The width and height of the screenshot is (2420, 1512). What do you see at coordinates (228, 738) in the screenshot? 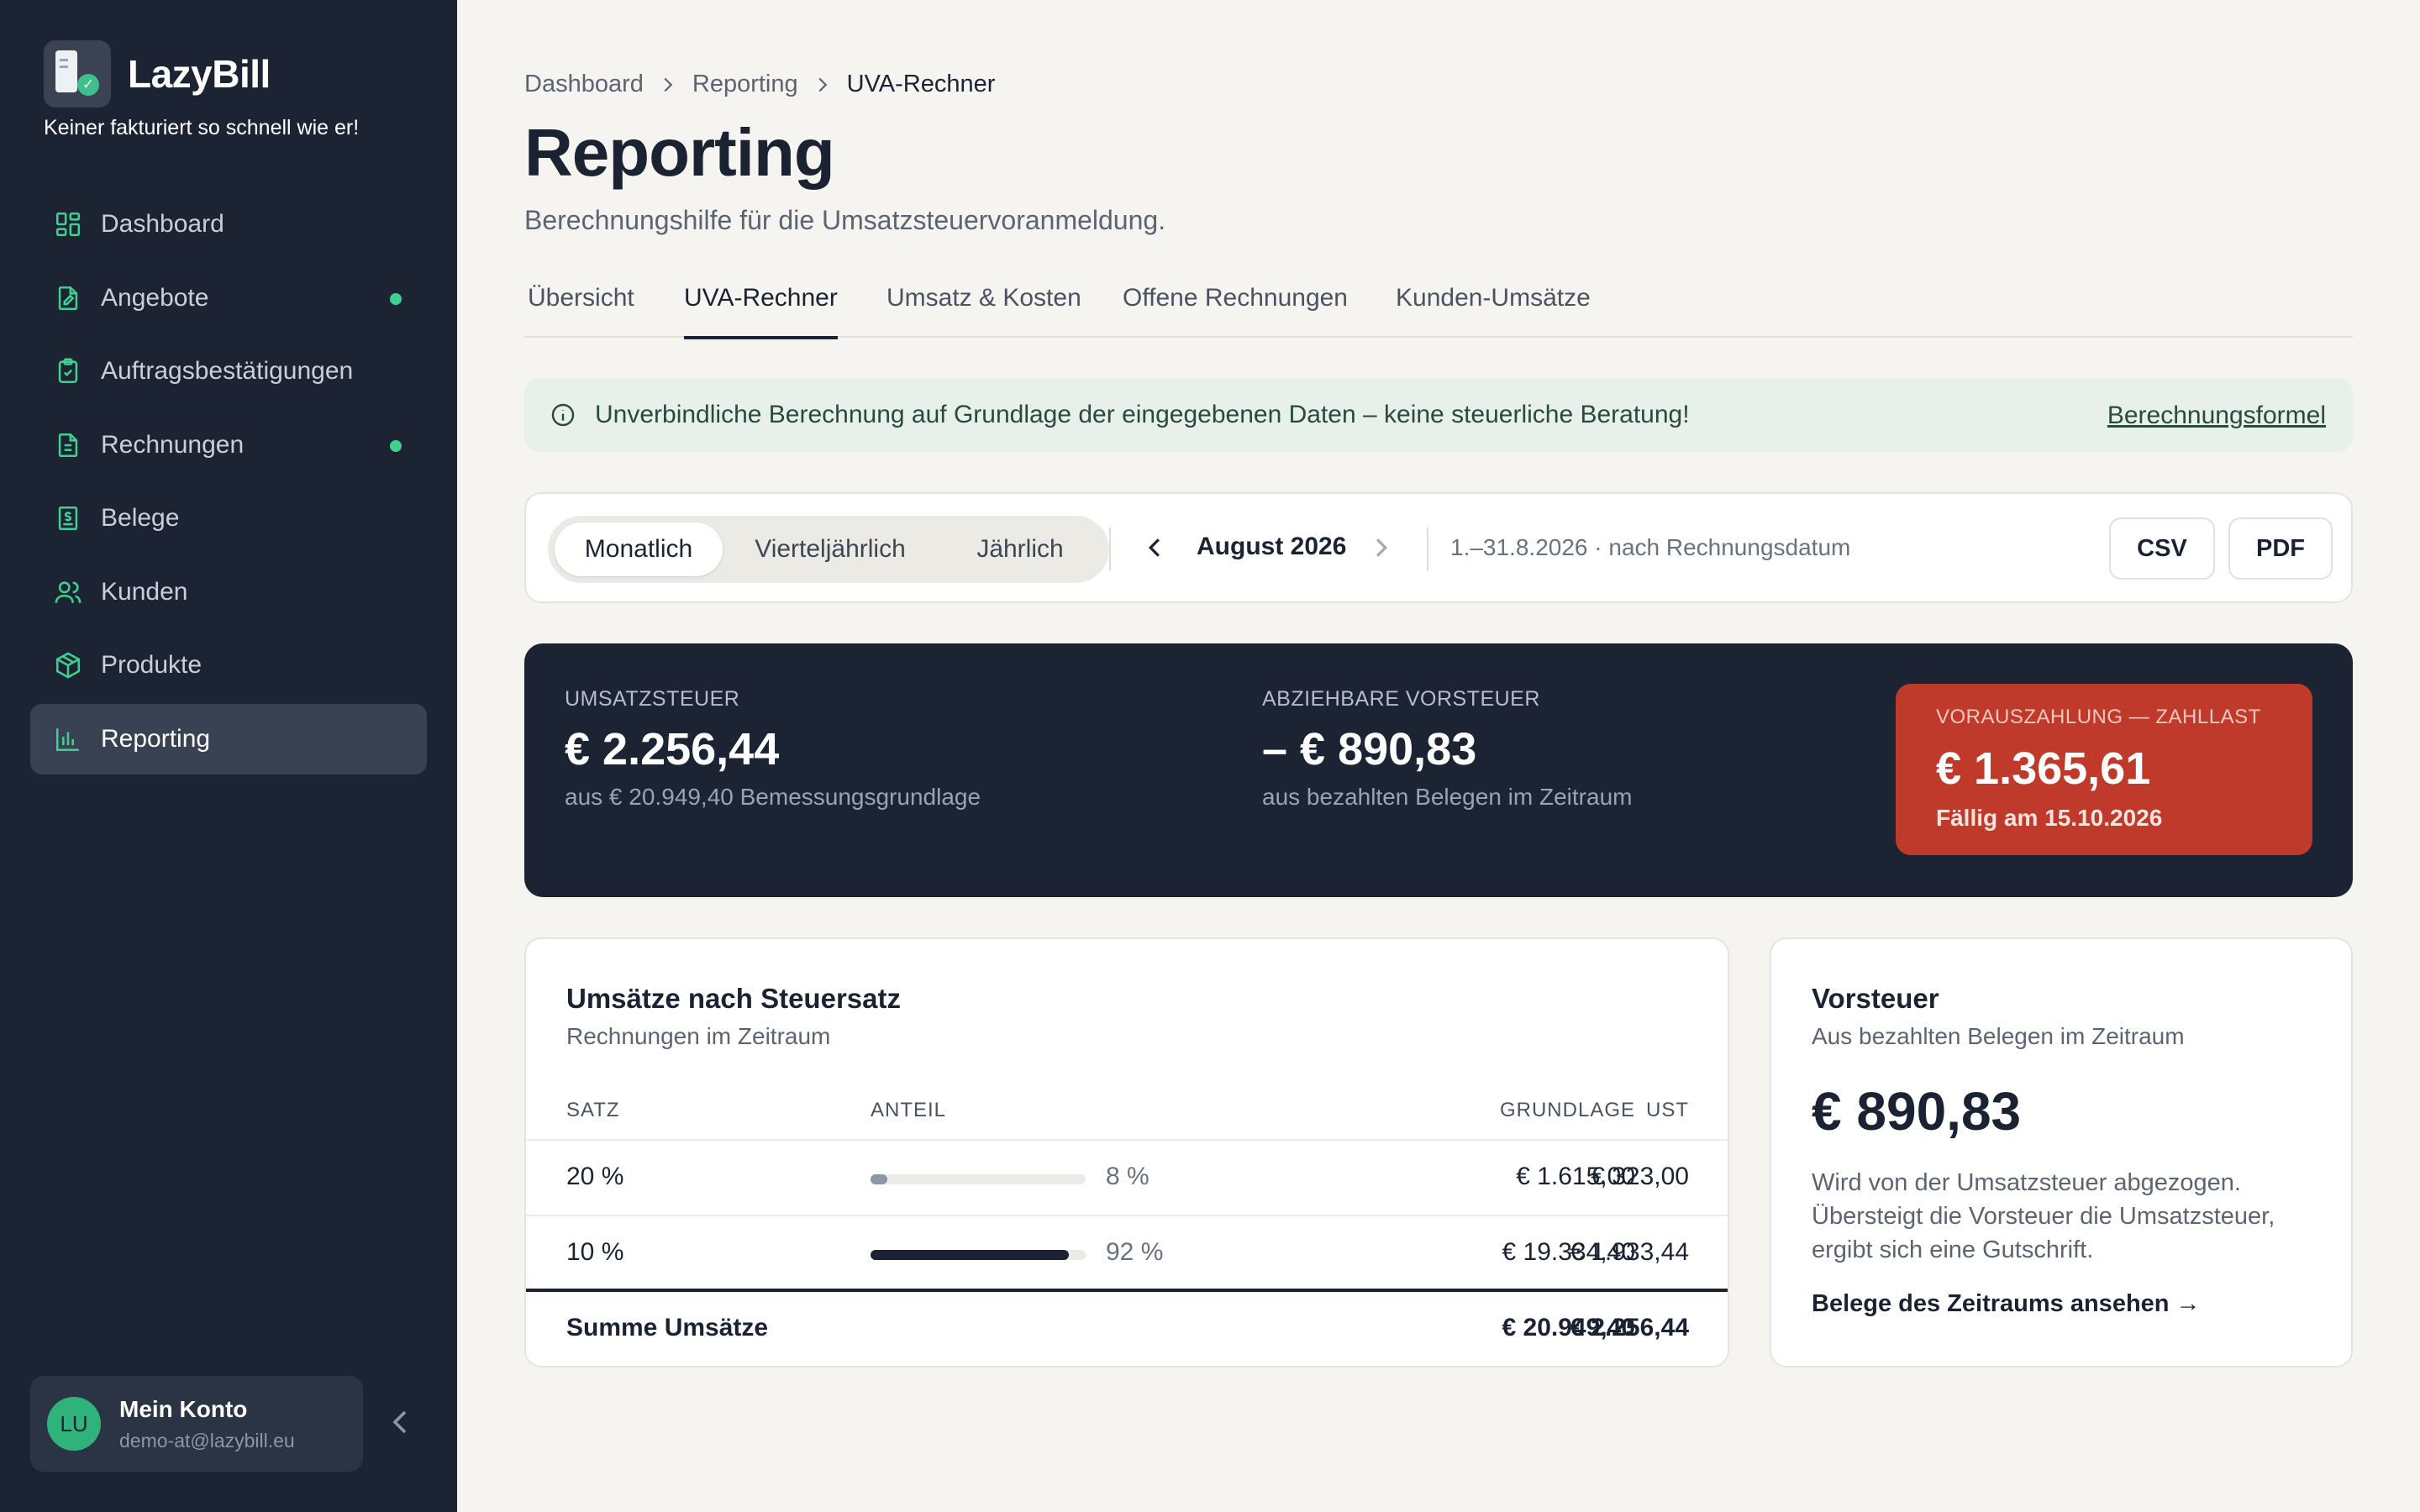
I see `sidebar-item-reporting: Reporting` at bounding box center [228, 738].